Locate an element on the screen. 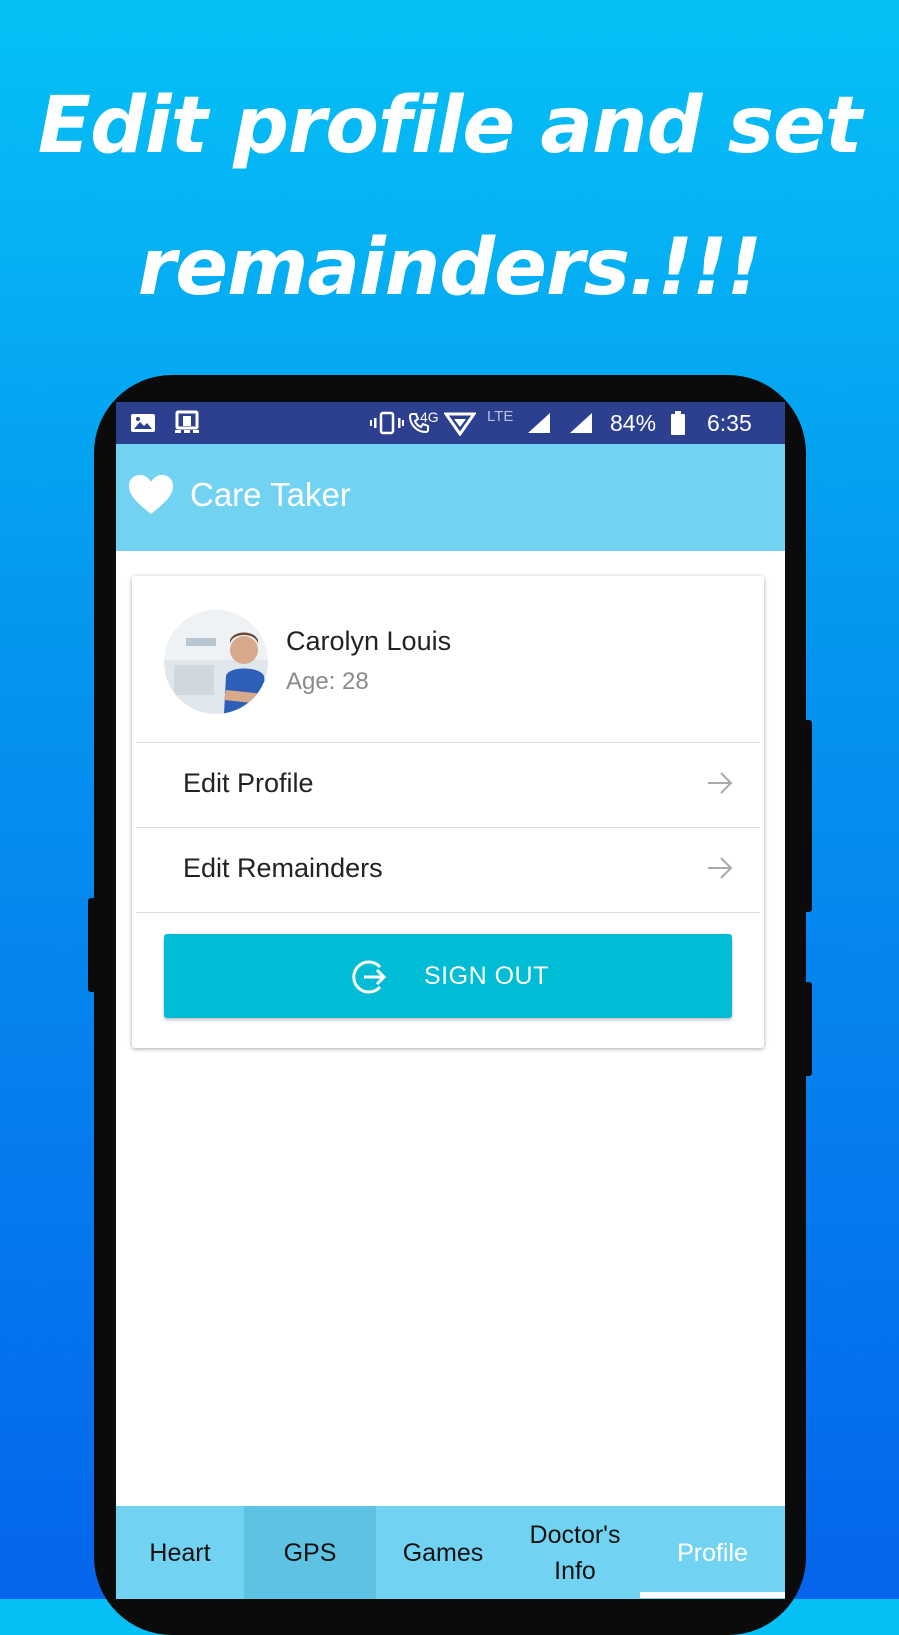 The image size is (899, 1635). divider is located at coordinates (448, 912).